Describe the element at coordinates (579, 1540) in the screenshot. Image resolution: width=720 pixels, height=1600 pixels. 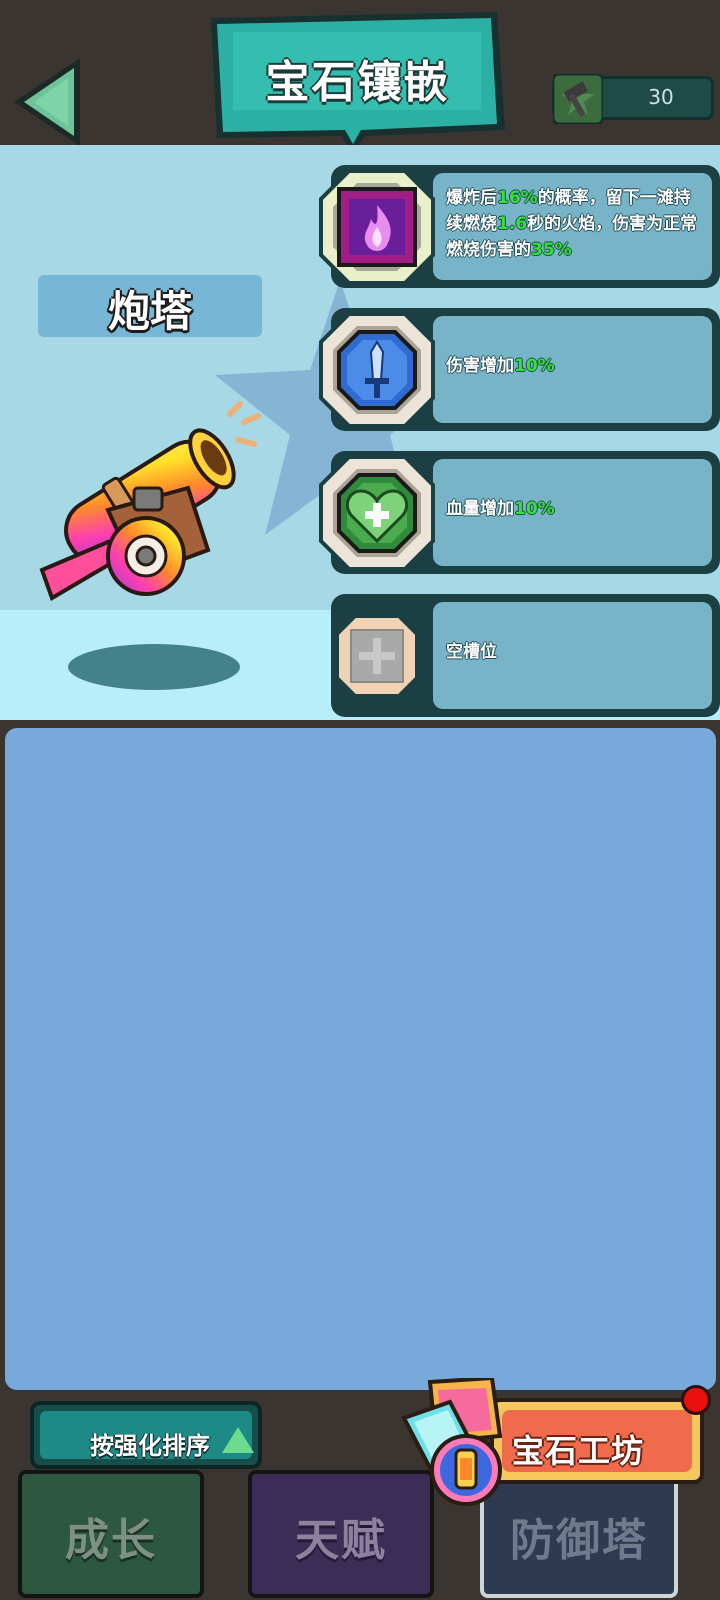
I see `tab-label: 防御塔` at that location.